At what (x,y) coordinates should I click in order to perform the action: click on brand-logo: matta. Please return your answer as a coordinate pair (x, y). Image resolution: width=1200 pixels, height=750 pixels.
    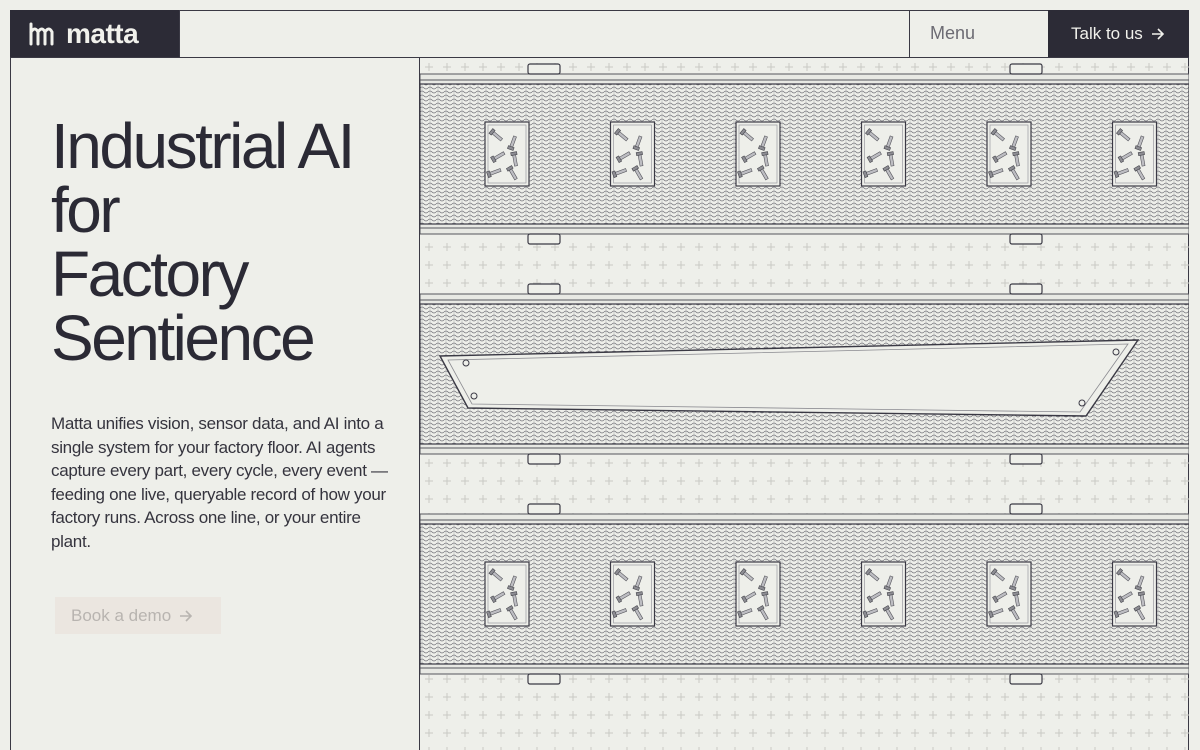
    Looking at the image, I should click on (94, 33).